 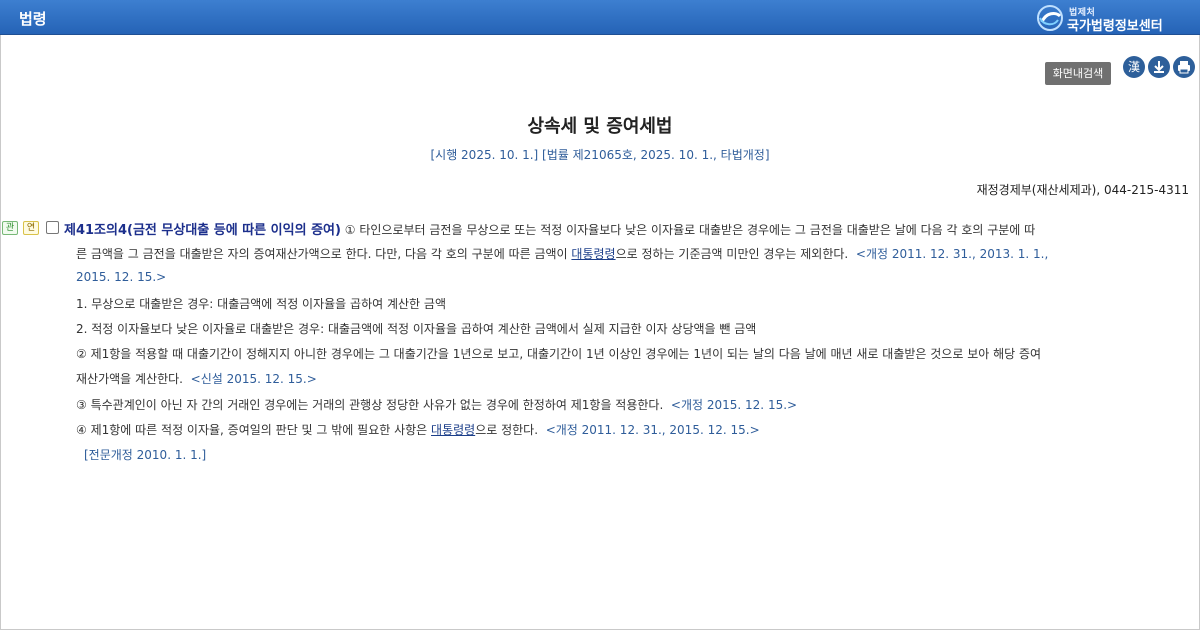 I want to click on download-arrow-icon, so click(x=1159, y=67).